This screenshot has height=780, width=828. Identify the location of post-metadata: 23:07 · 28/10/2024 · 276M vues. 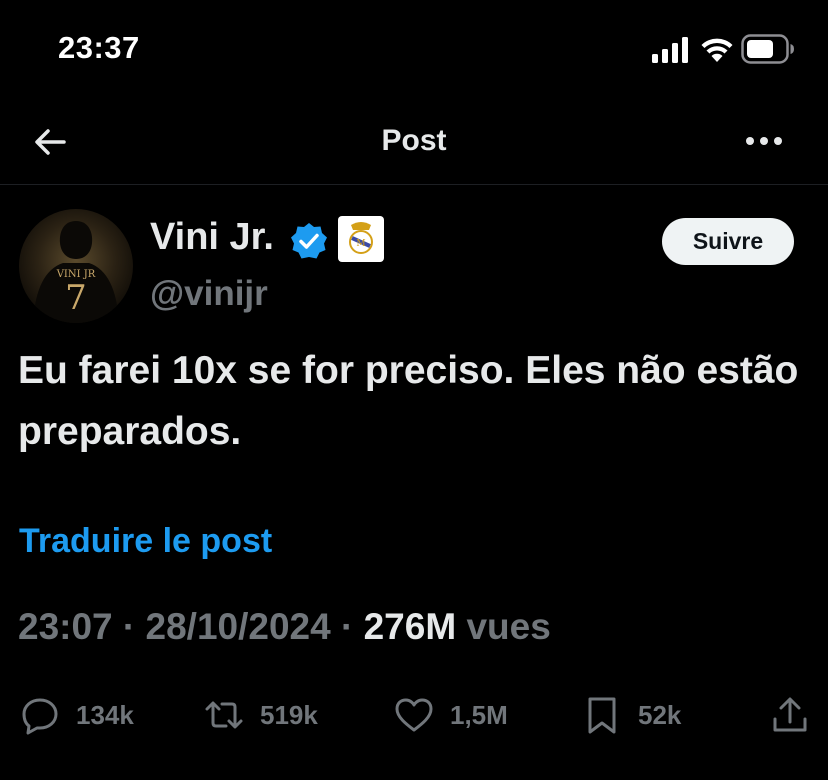
(284, 627).